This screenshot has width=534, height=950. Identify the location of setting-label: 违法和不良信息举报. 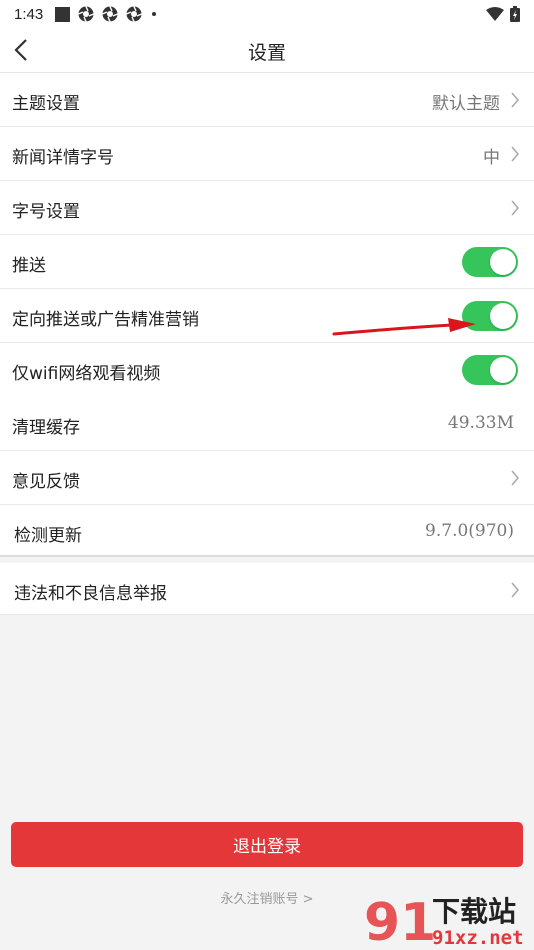
(90, 594).